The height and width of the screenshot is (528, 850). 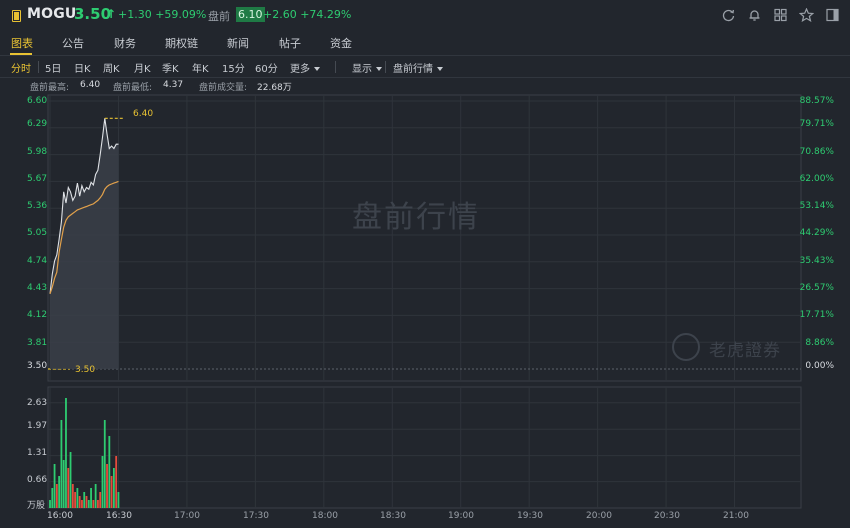 What do you see at coordinates (816, 152) in the screenshot?
I see `percent-tick: 70.86%` at bounding box center [816, 152].